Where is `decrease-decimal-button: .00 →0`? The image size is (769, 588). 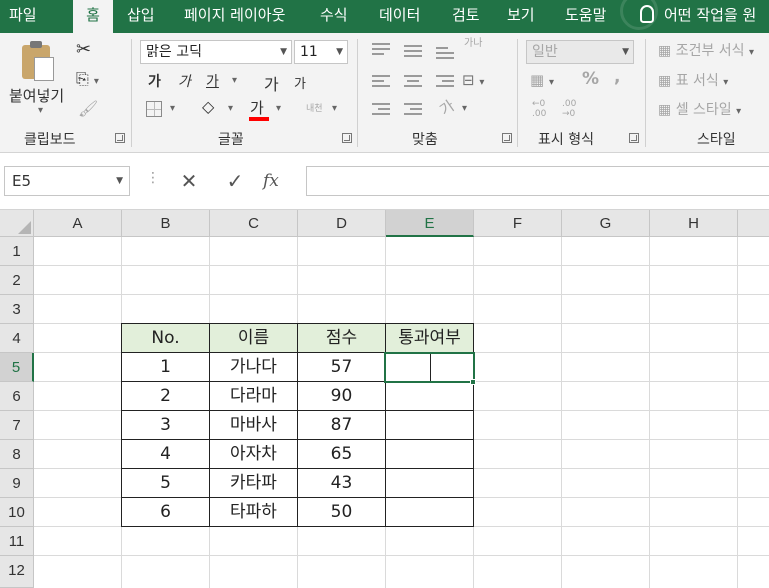
decrease-decimal-button: .00 →0 is located at coordinates (572, 109).